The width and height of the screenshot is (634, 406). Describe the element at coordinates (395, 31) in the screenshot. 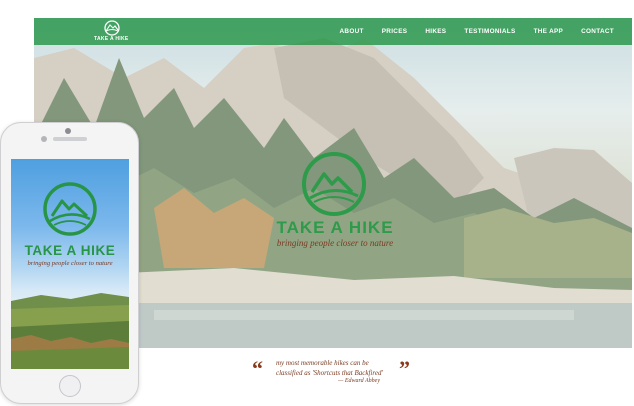

I see `nav-link-prices: PRICES` at that location.